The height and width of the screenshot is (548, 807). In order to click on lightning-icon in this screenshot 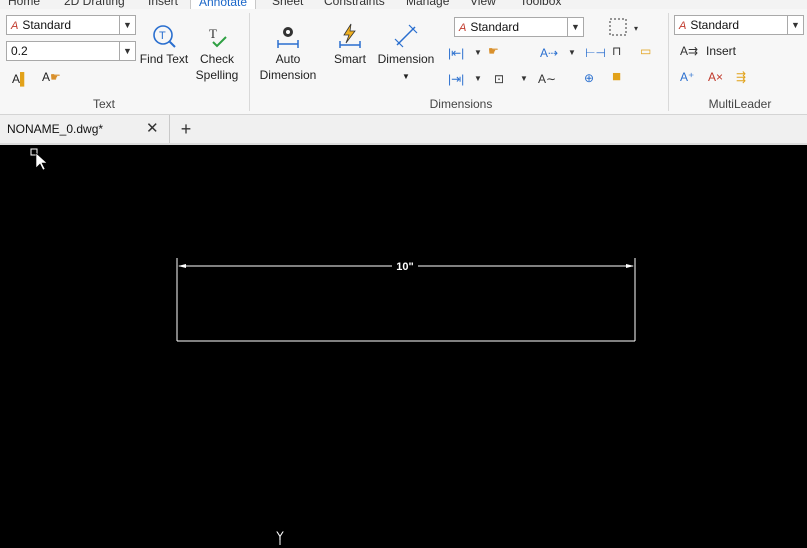, I will do `click(350, 35)`.